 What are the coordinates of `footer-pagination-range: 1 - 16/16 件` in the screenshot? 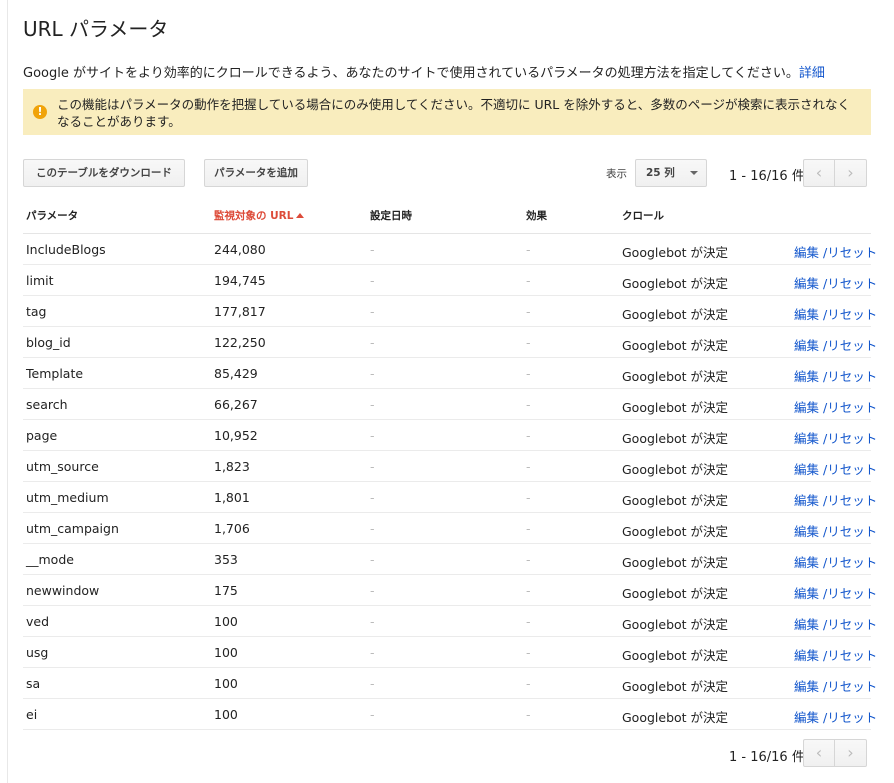 It's located at (767, 757).